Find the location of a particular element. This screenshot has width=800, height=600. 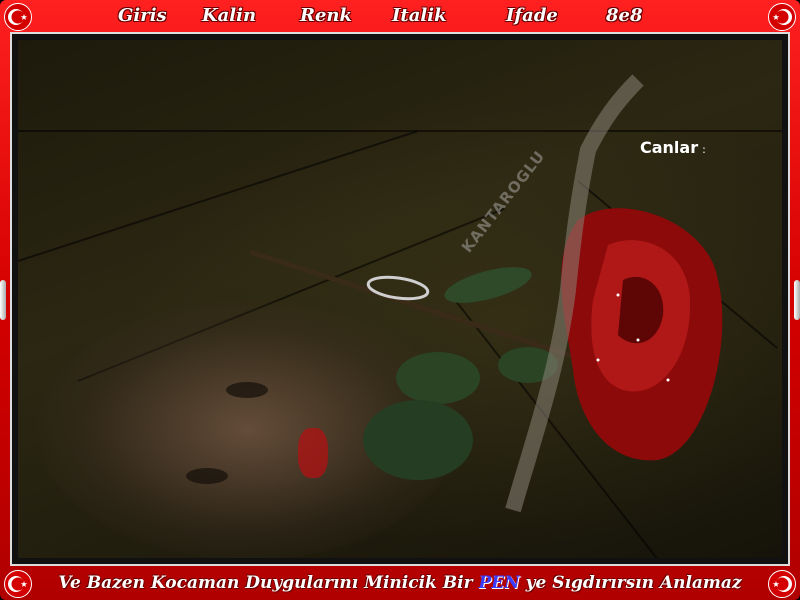

photo-caption-text: Canlar is located at coordinates (669, 147).